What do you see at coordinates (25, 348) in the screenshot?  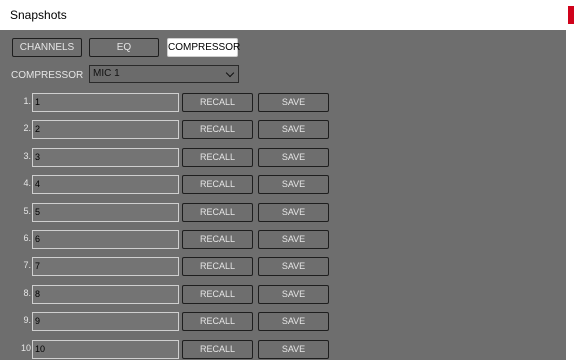 I see `snapshot-number: 10` at bounding box center [25, 348].